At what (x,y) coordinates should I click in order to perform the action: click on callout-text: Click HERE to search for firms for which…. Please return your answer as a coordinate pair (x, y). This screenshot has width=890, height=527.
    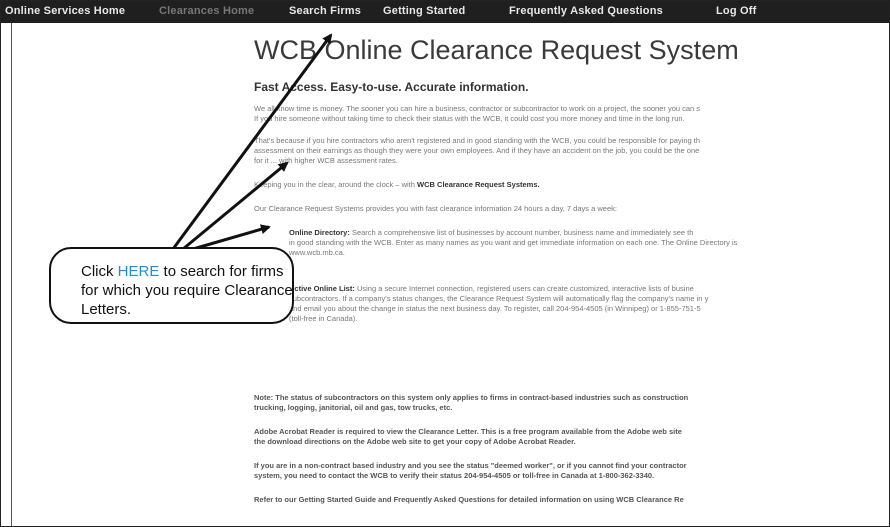
    Looking at the image, I should click on (191, 290).